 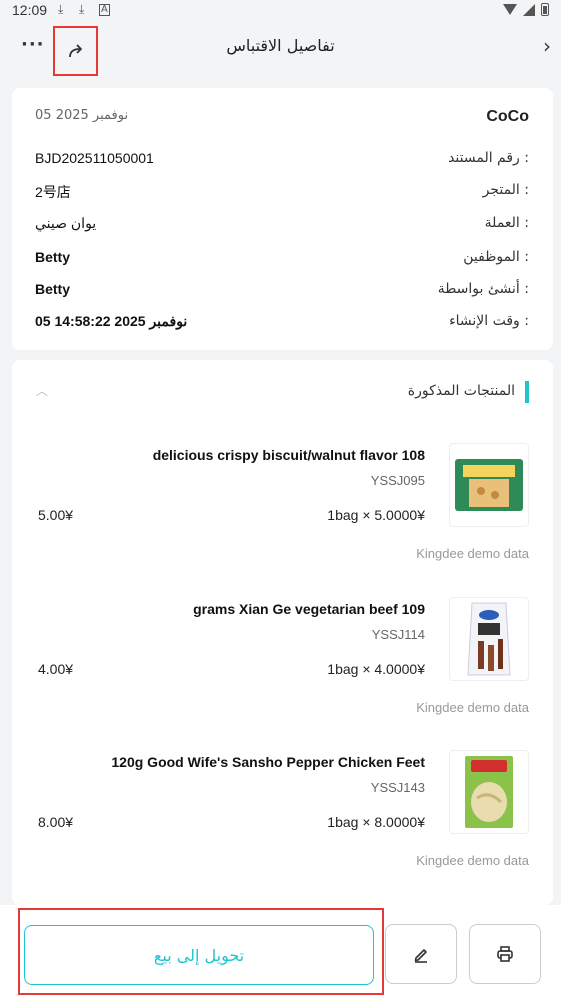 I want to click on chicken-feet-package-image, so click(x=489, y=792).